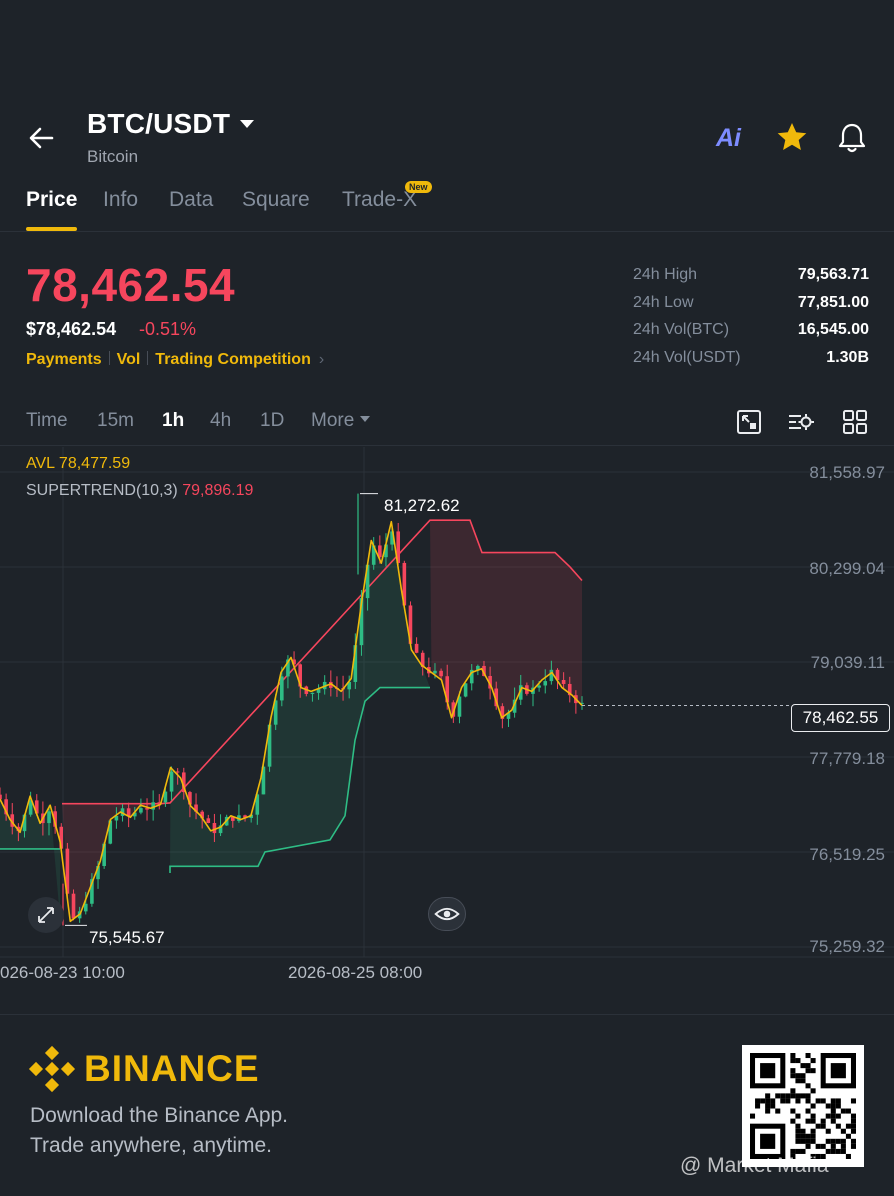  Describe the element at coordinates (233, 359) in the screenshot. I see `link-trading-competition: Trading Competition` at that location.